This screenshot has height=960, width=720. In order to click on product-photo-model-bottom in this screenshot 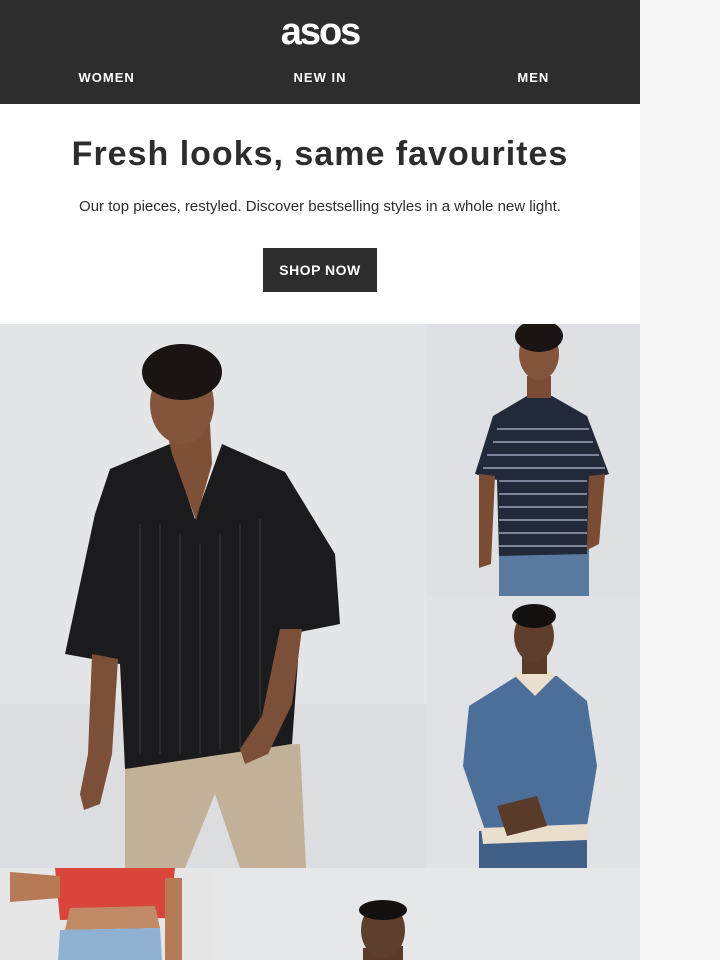, I will do `click(426, 914)`.